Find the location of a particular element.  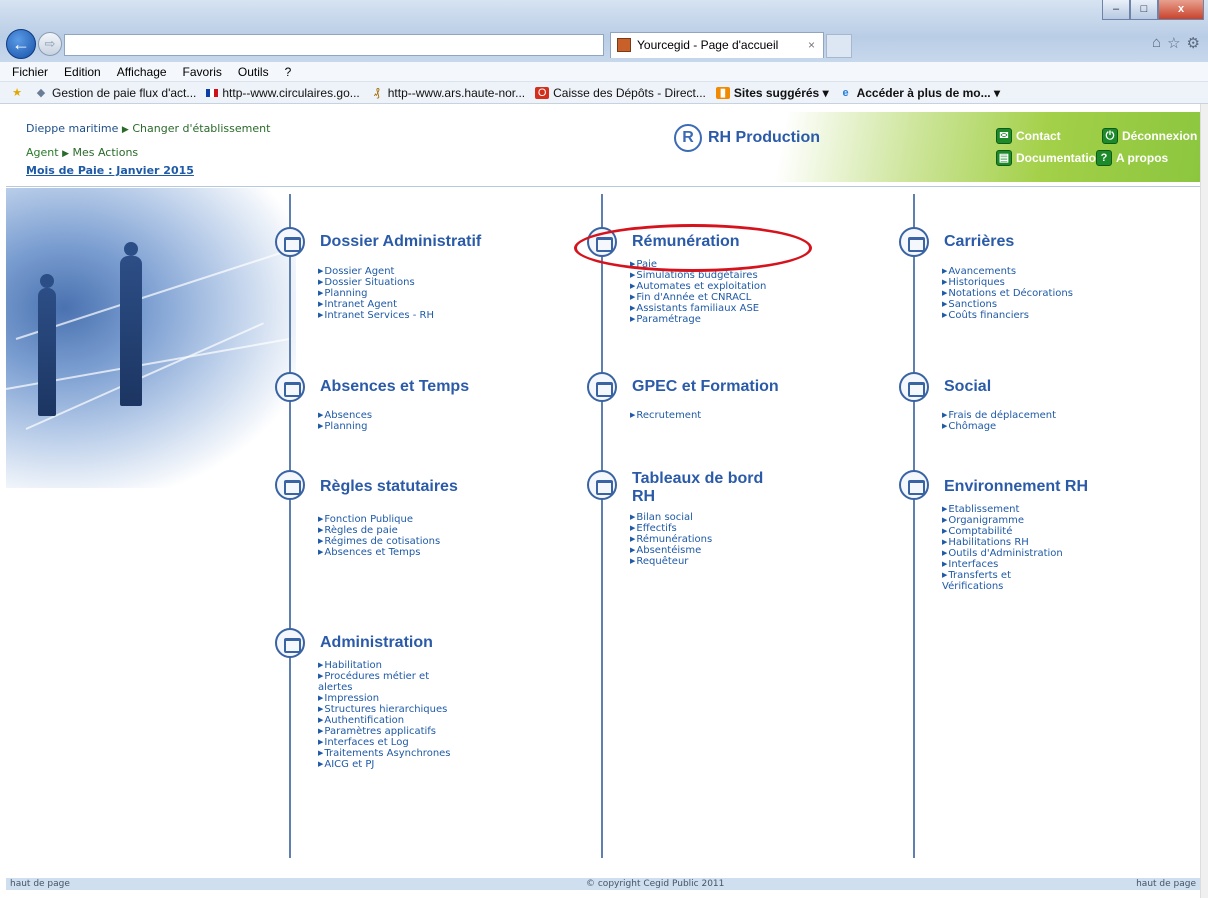

link-requeteur: Requêteur is located at coordinates (705, 561).